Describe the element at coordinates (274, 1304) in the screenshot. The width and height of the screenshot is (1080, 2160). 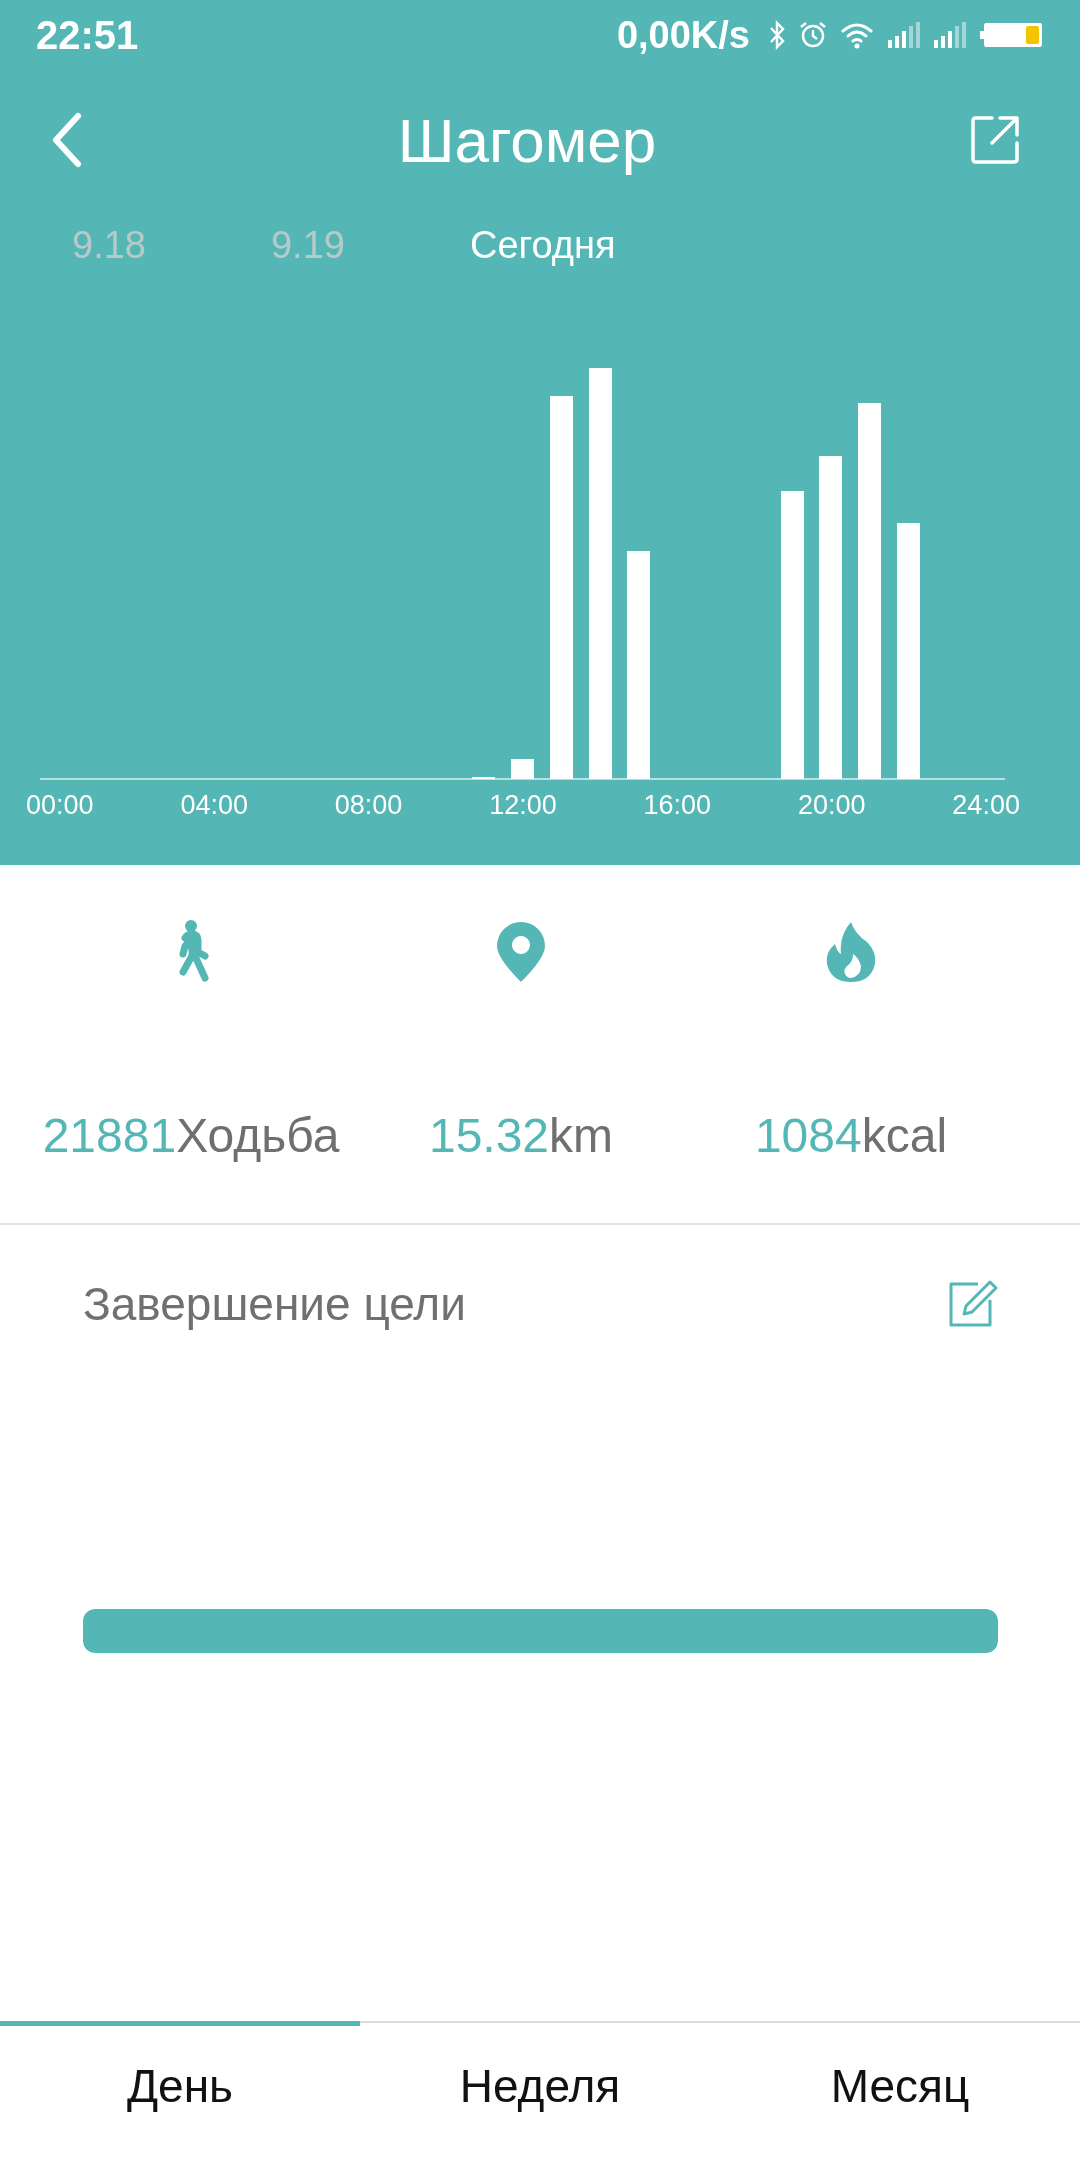
I see `goal-title: Завершение цели` at that location.